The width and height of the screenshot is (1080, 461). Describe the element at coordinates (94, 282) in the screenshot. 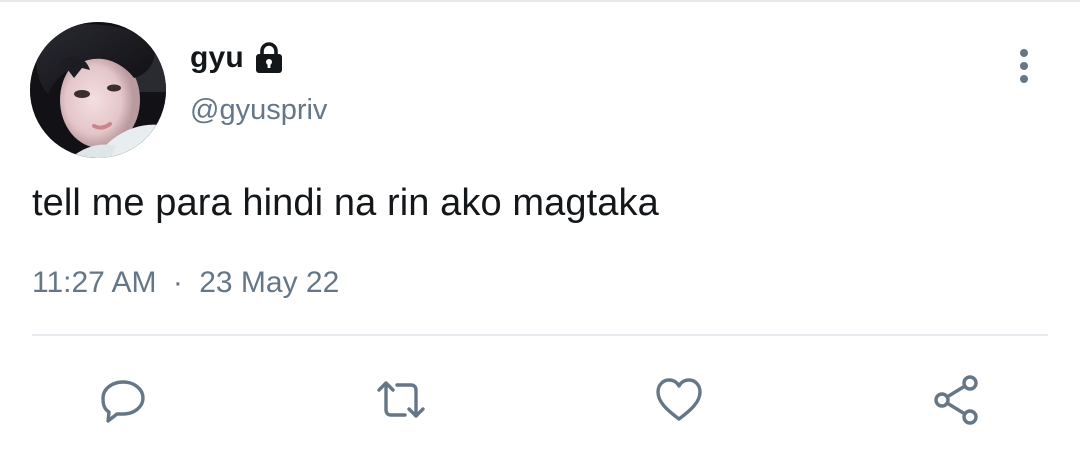

I see `tweet-time: 11:27 AM` at that location.